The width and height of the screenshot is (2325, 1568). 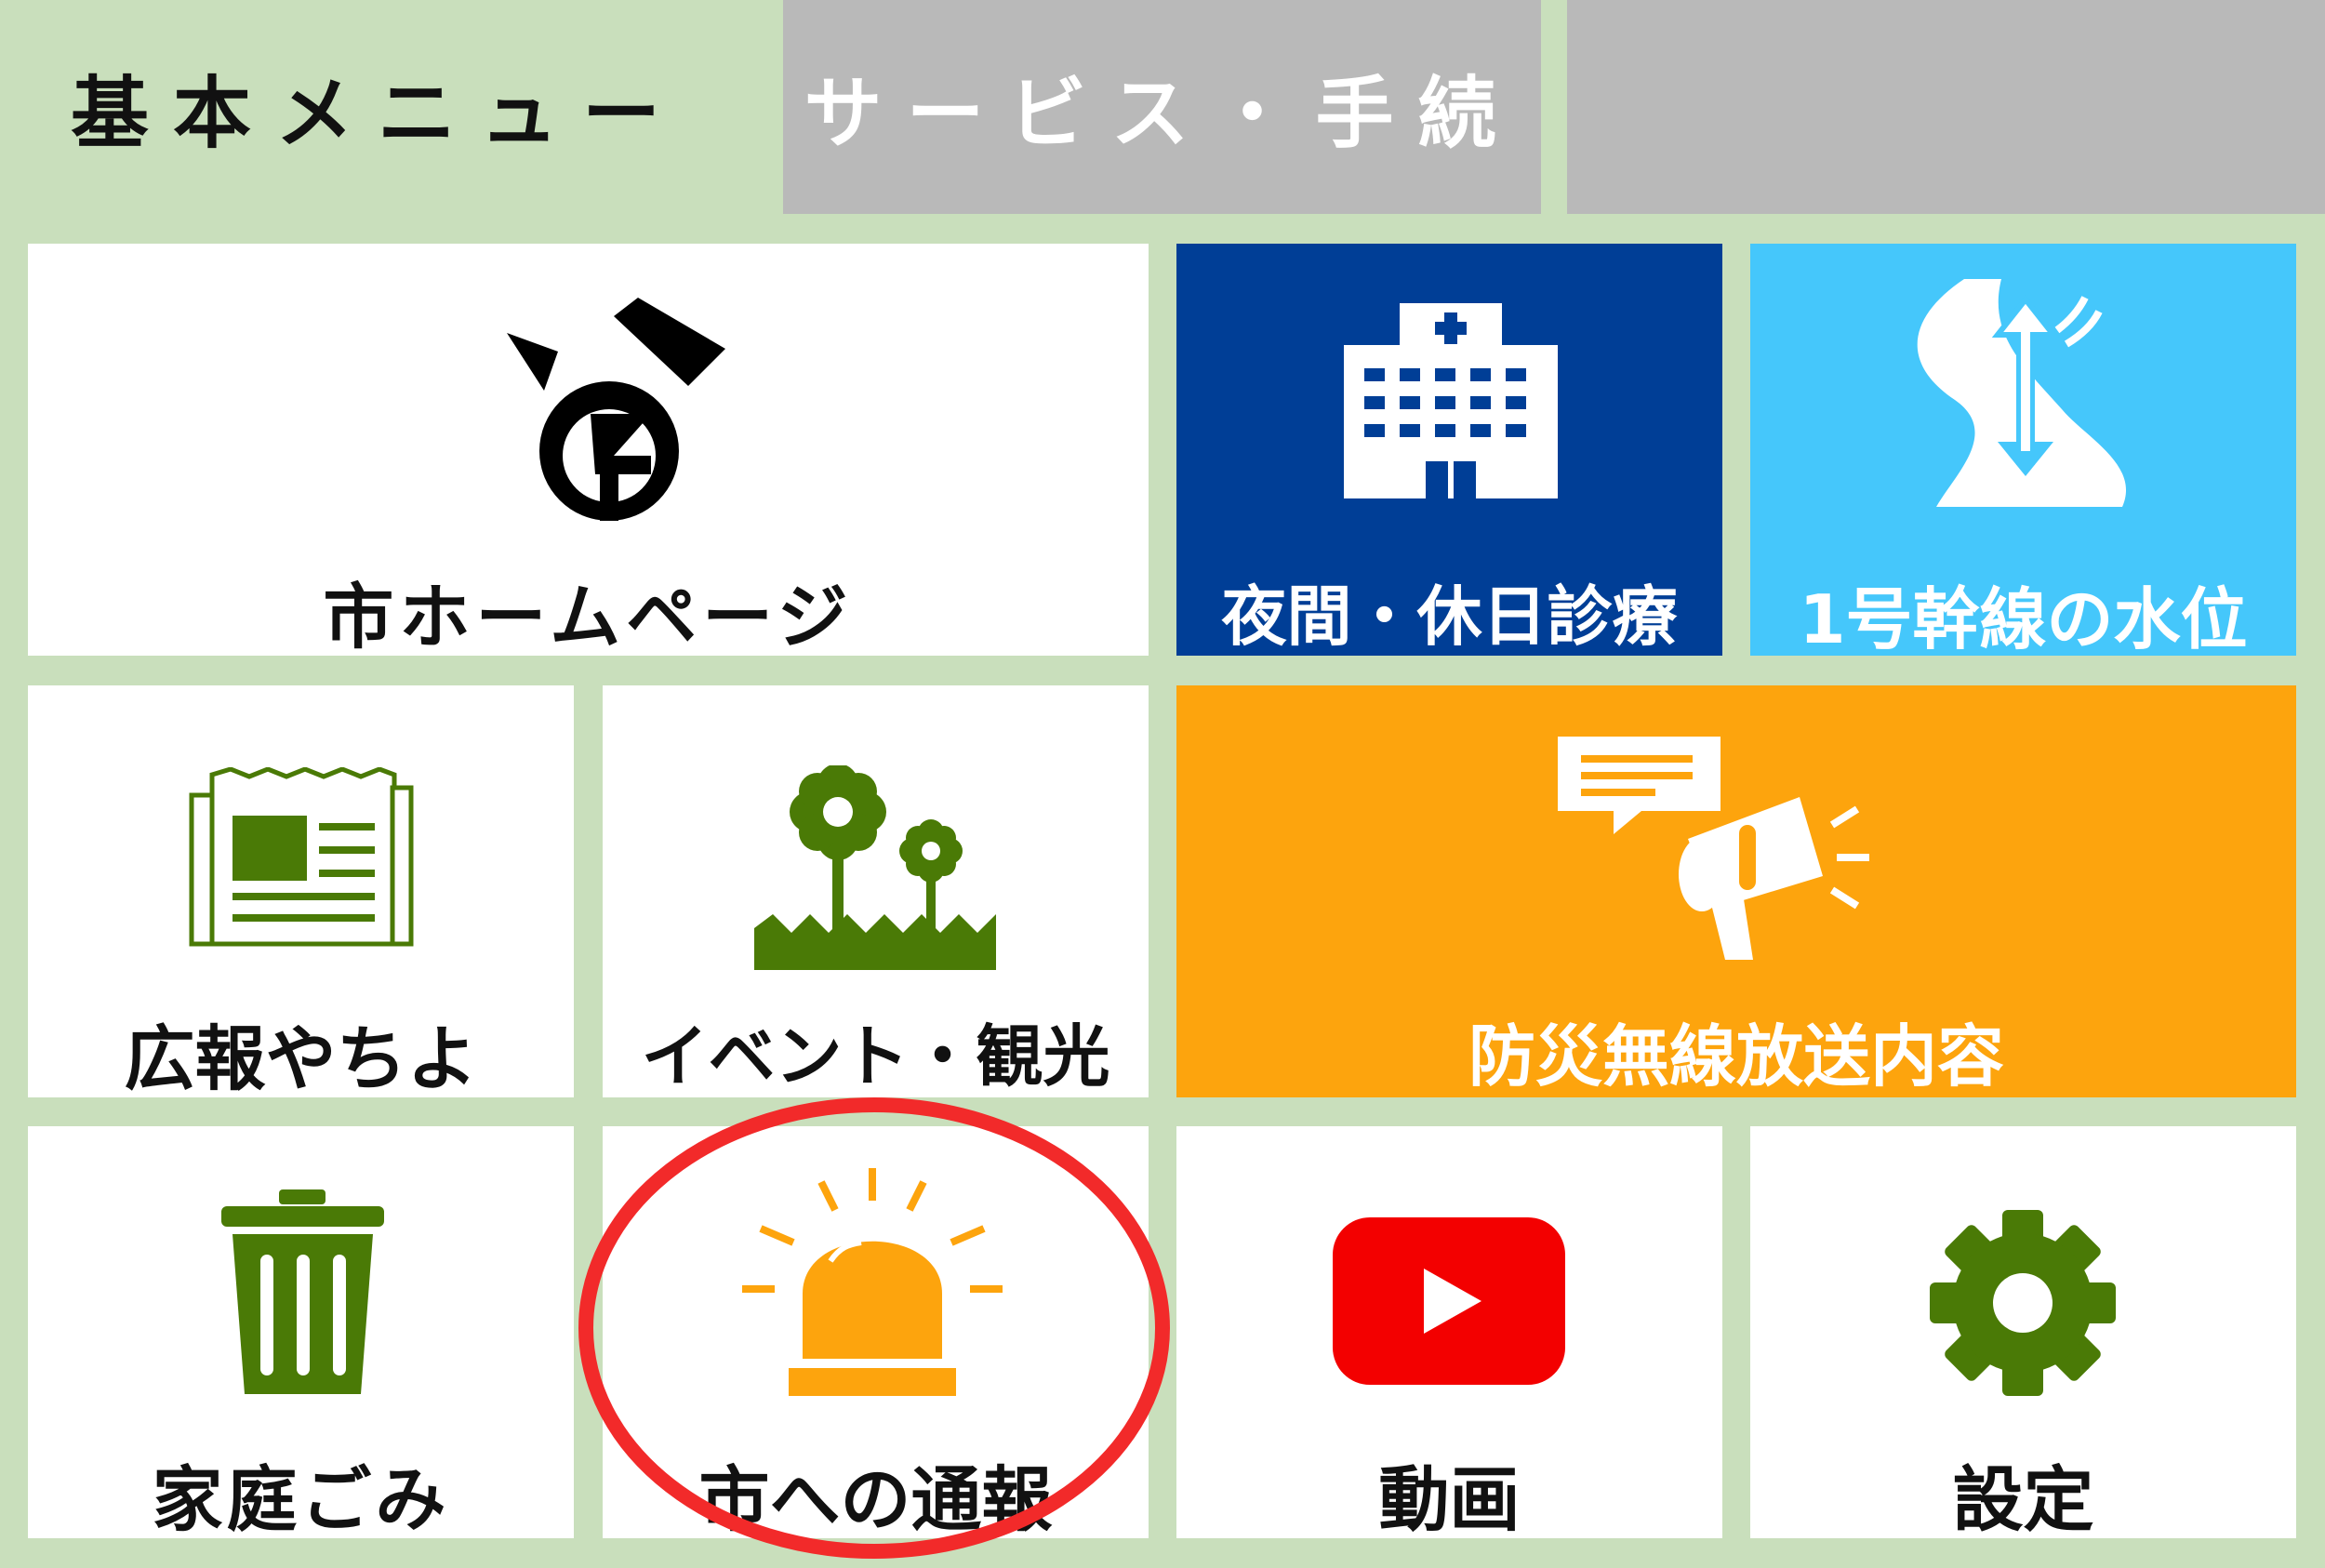 I want to click on tab-empty, so click(x=1946, y=107).